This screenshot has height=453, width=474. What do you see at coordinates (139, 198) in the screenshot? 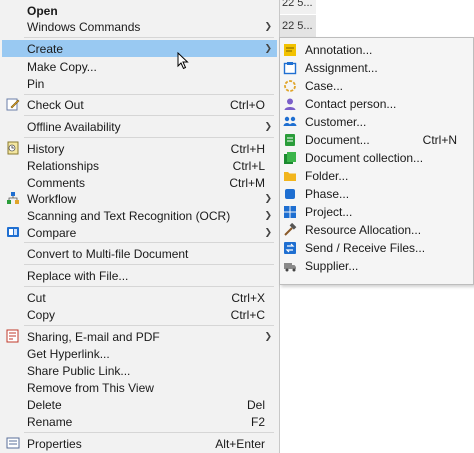
I see `menu-item-workflow: Workflow ❯` at bounding box center [139, 198].